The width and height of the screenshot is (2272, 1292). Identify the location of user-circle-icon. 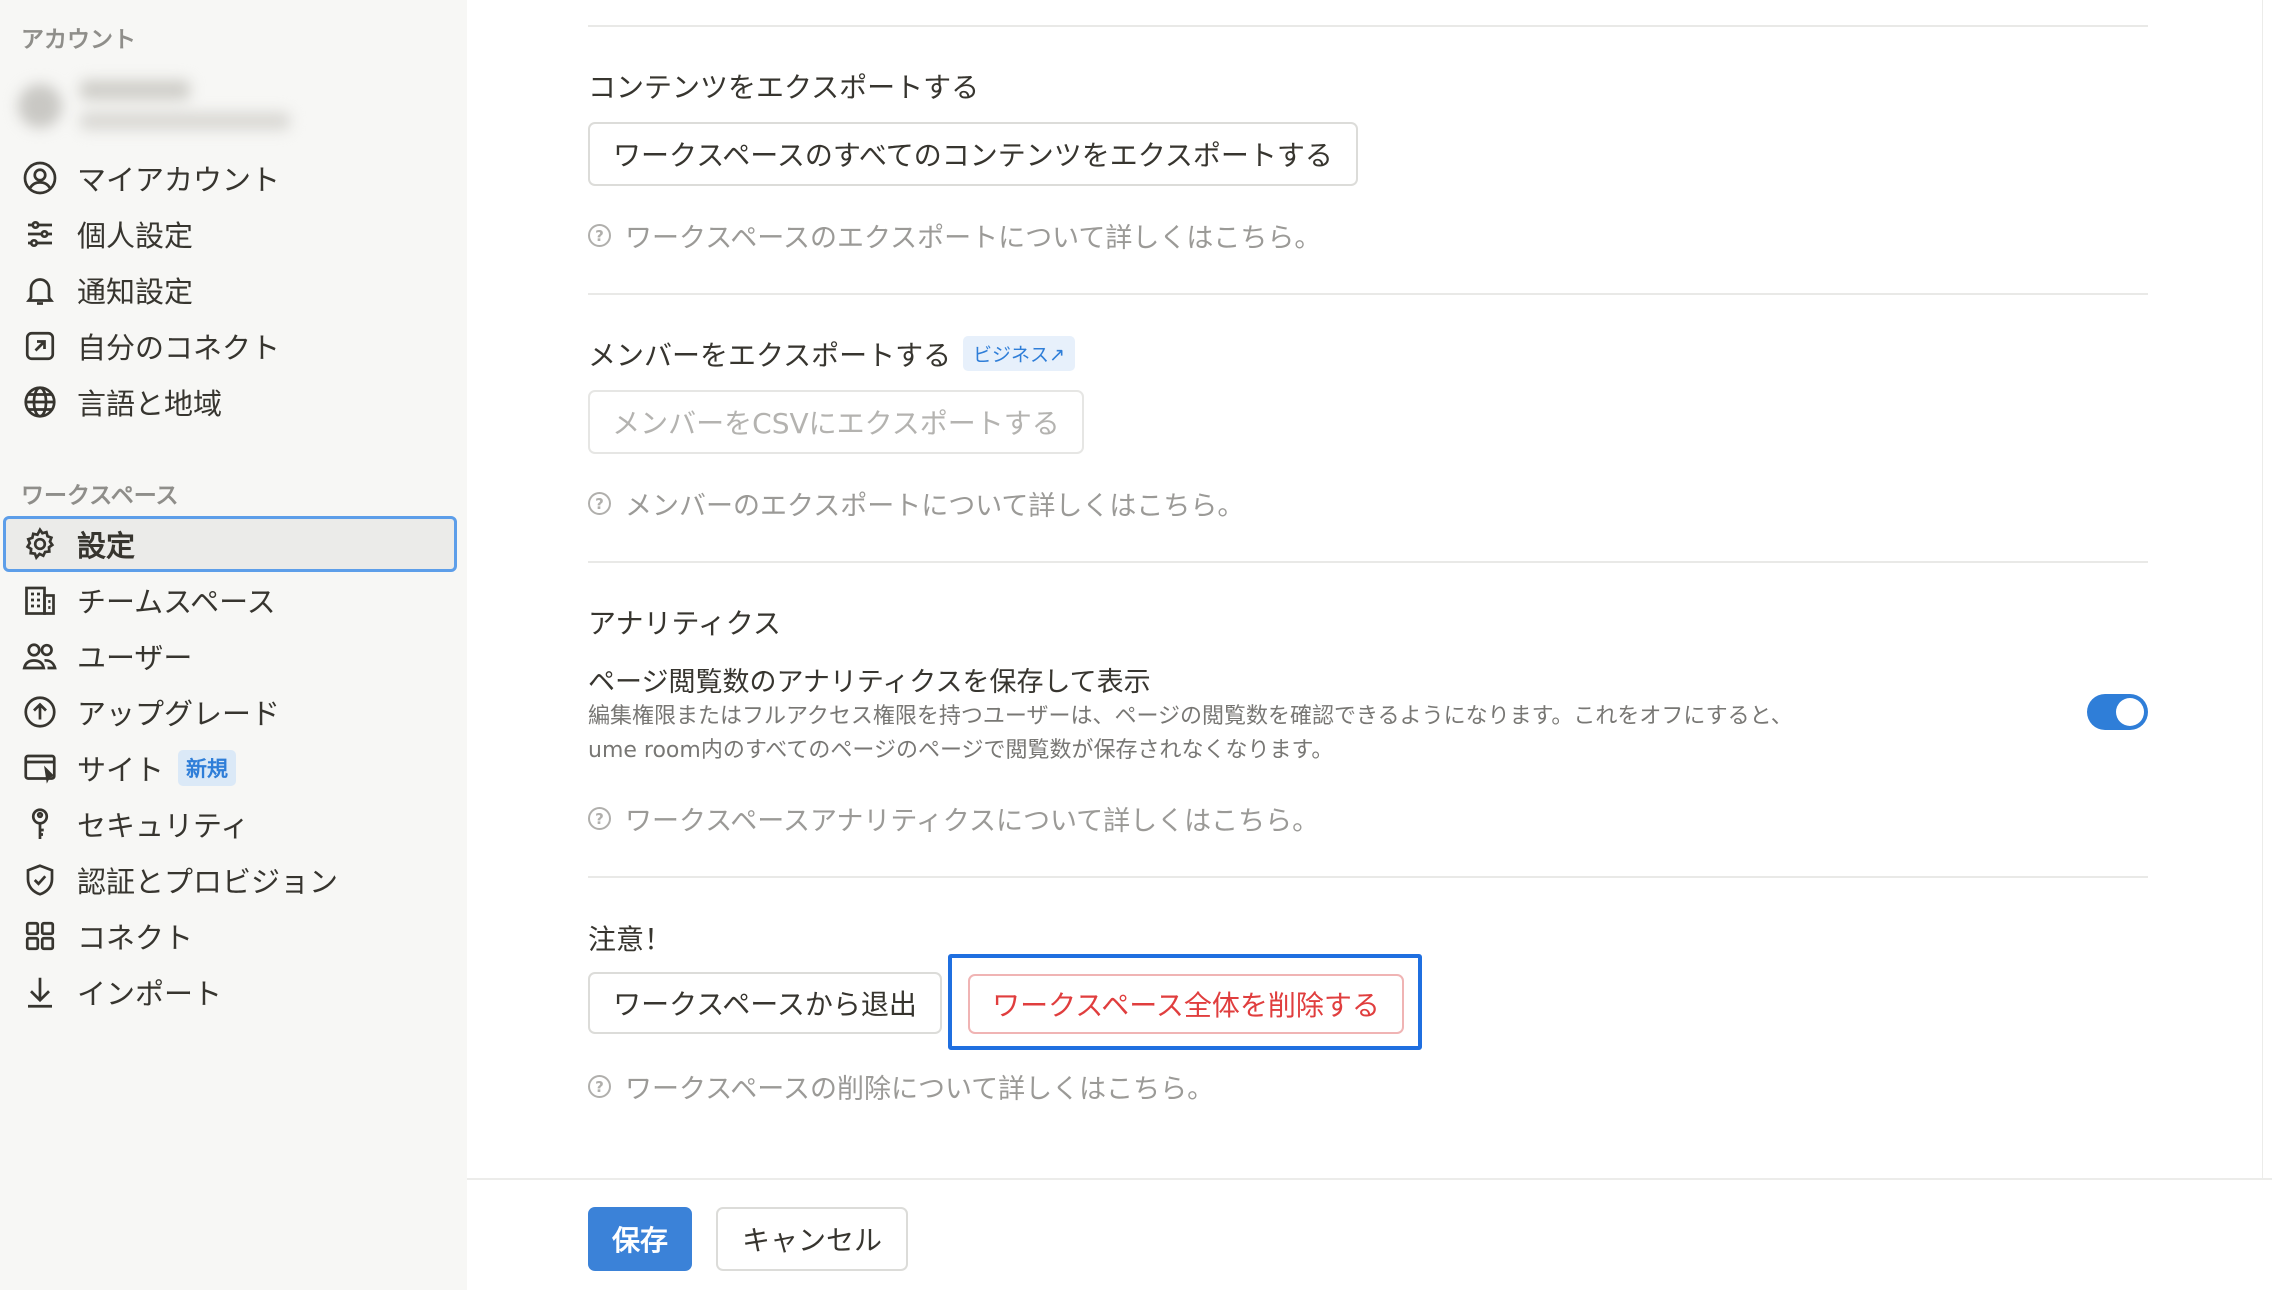
(40, 178).